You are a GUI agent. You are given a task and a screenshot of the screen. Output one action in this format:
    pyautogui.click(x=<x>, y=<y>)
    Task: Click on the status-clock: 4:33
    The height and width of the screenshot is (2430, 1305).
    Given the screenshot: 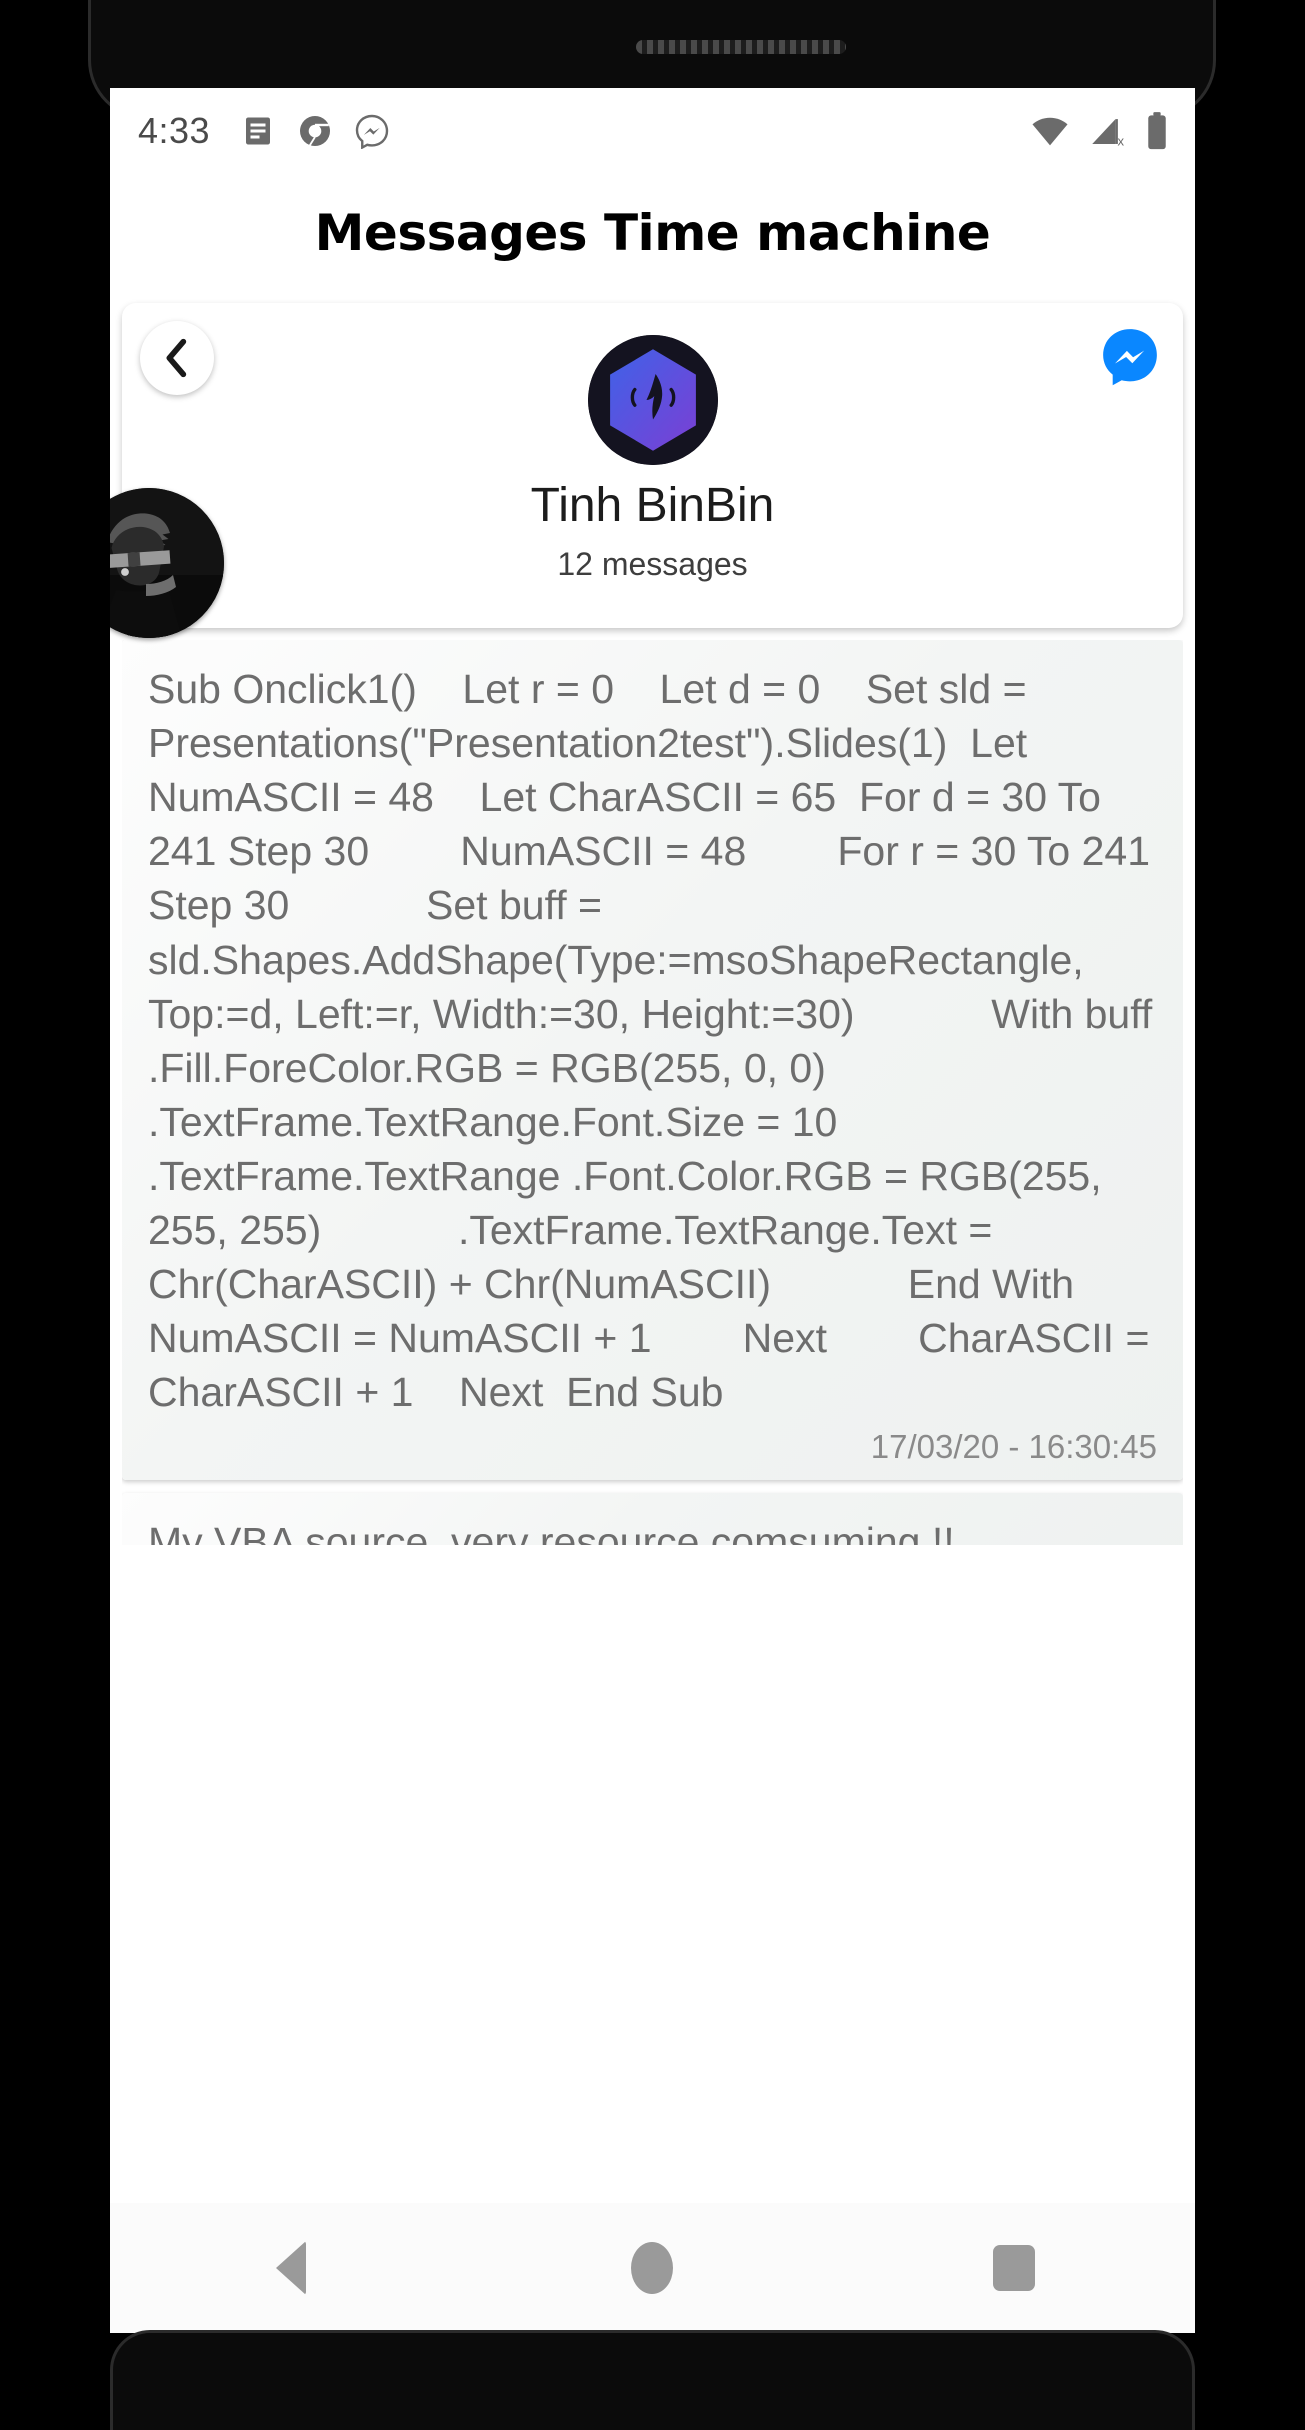 What is the action you would take?
    pyautogui.click(x=174, y=130)
    